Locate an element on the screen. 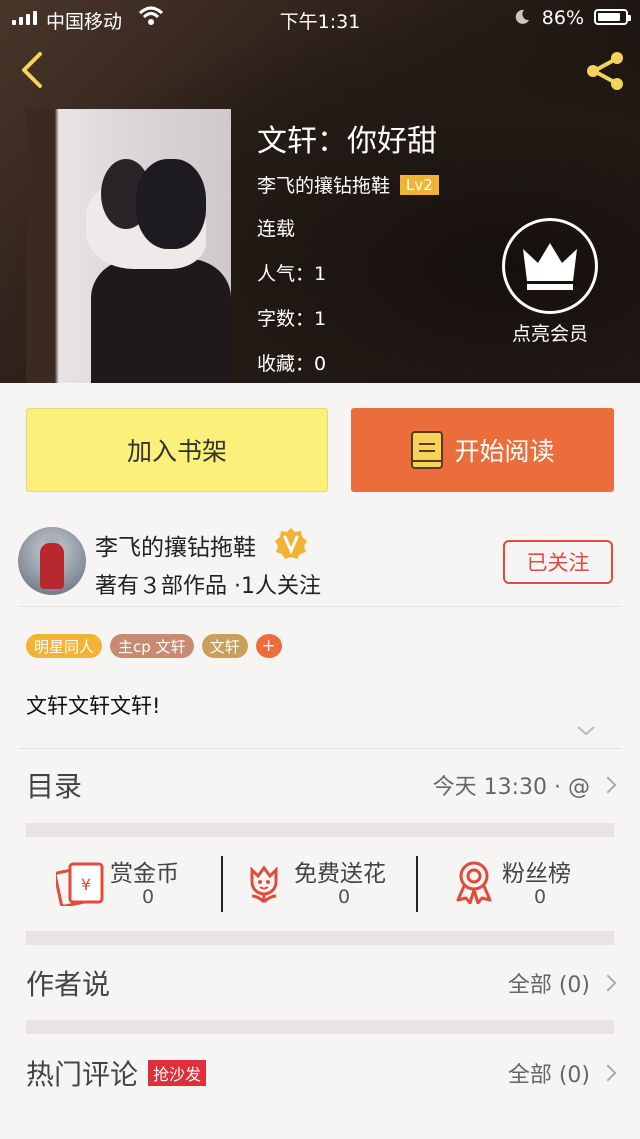  author-says-row: 作者说 全部 (0) is located at coordinates (321, 983).